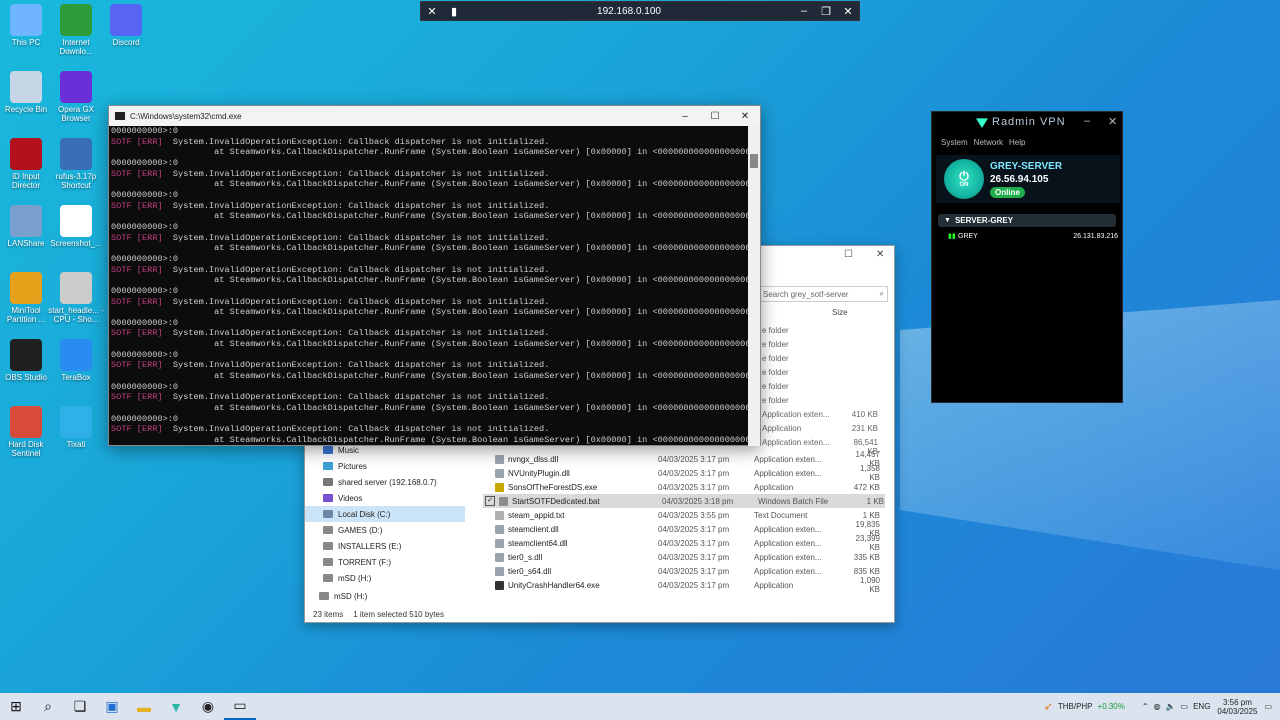 The image size is (1280, 720). What do you see at coordinates (240, 706) in the screenshot?
I see `terminal-icon: ▭` at bounding box center [240, 706].